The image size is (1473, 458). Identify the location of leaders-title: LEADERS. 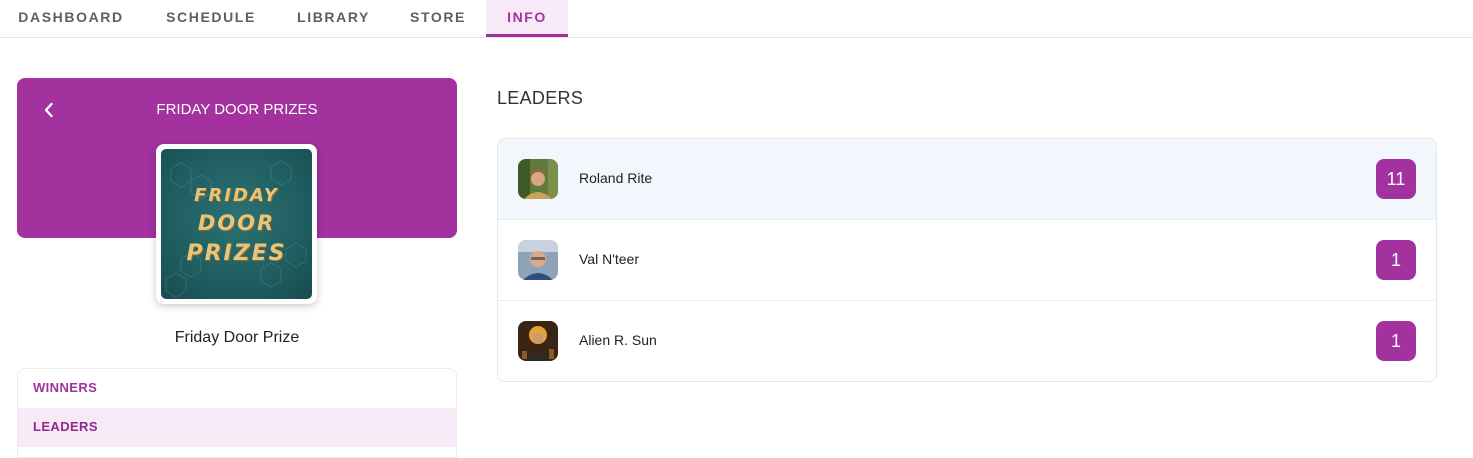
(540, 98).